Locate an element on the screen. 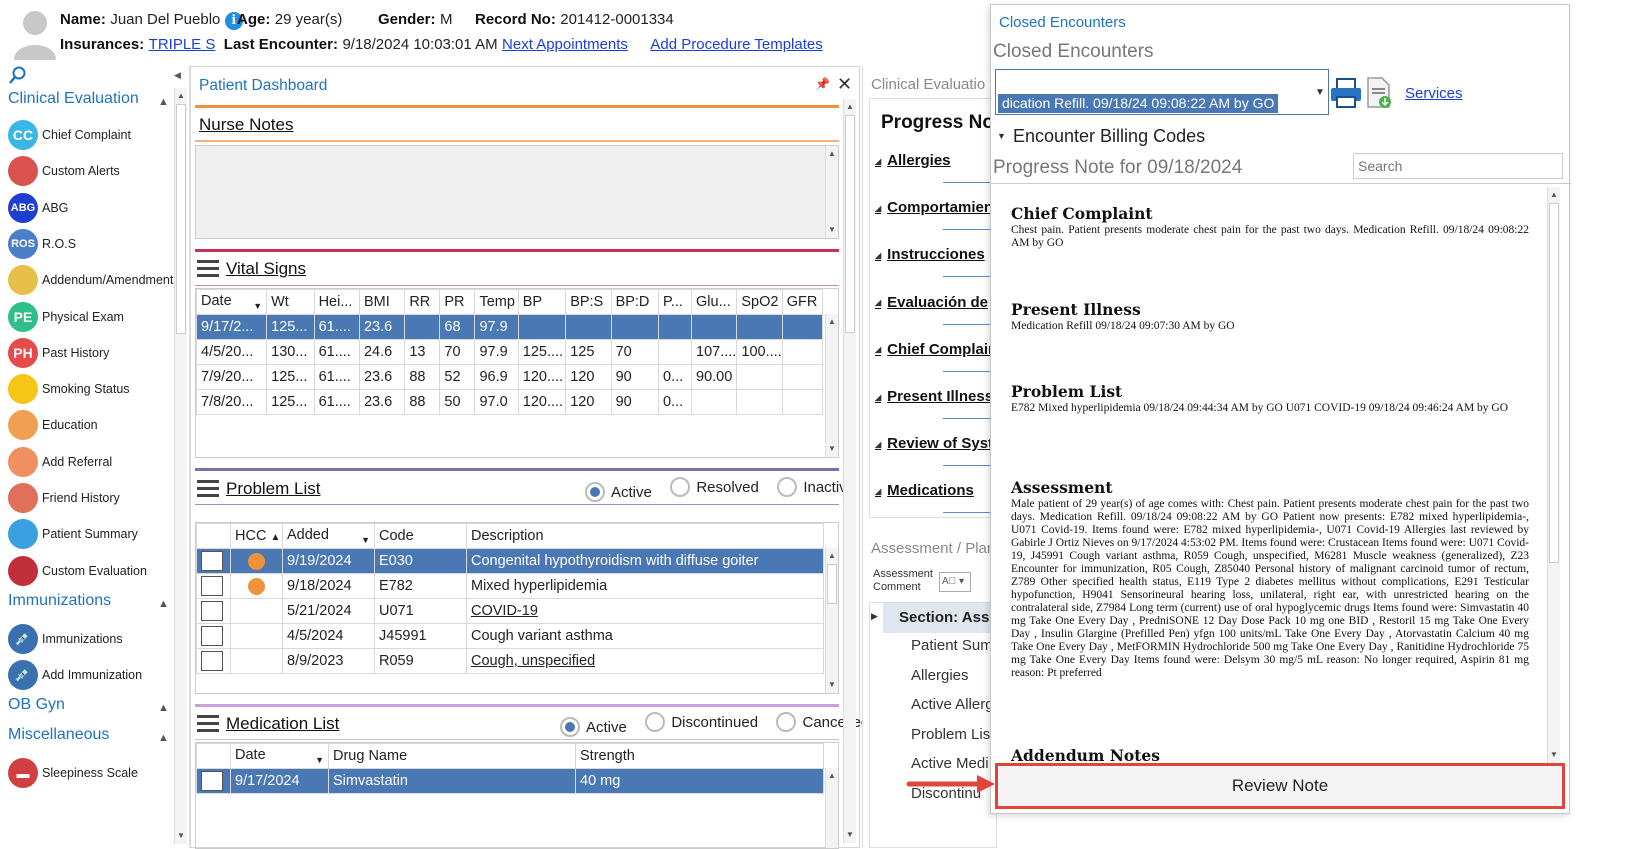 The height and width of the screenshot is (849, 1642). table-row: 8/9/2023 R059 Cough, unspecified is located at coordinates (510, 661).